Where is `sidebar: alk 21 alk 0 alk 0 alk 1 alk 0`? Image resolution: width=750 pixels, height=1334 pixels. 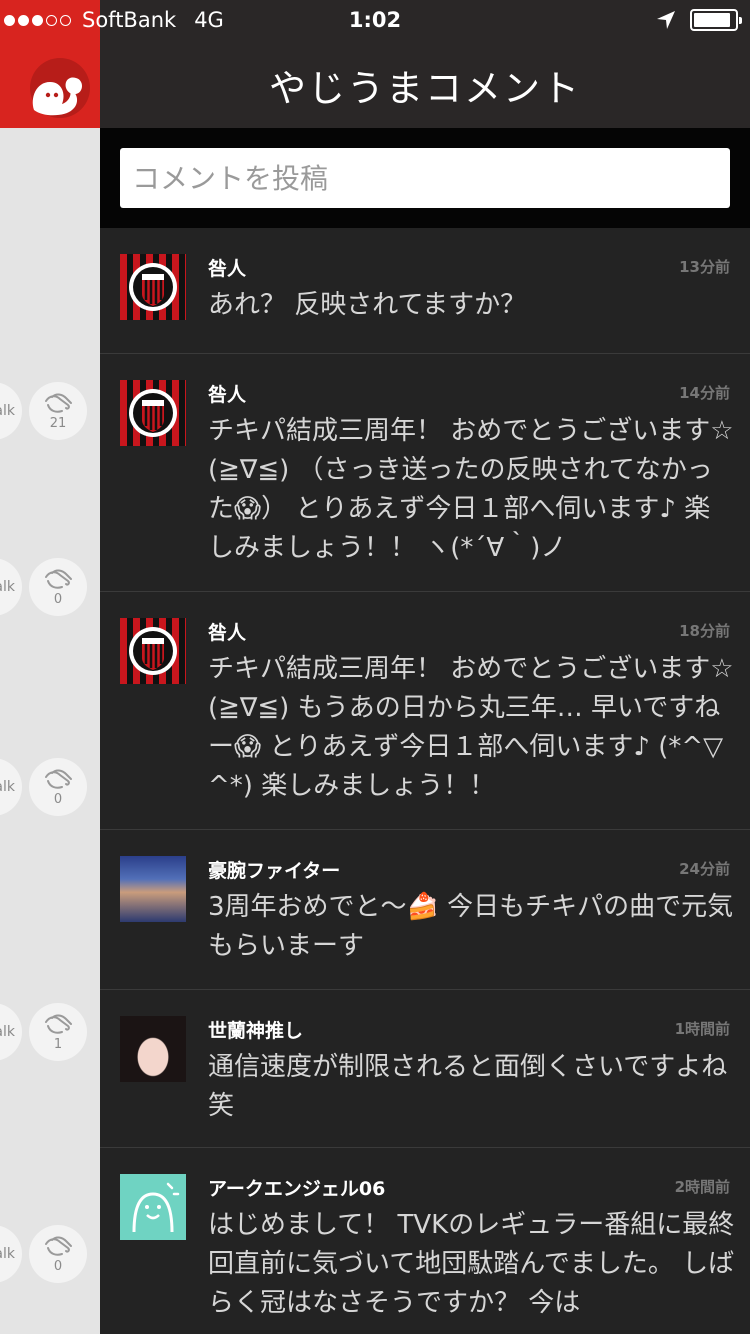
sidebar: alk 21 alk 0 alk 0 alk 1 alk 0 is located at coordinates (50, 667).